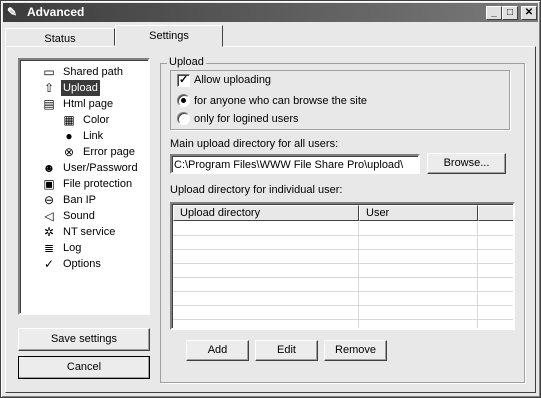 Image resolution: width=541 pixels, height=398 pixels. What do you see at coordinates (280, 101) in the screenshot?
I see `anyone-radio-label: for anyone who can browse the site` at bounding box center [280, 101].